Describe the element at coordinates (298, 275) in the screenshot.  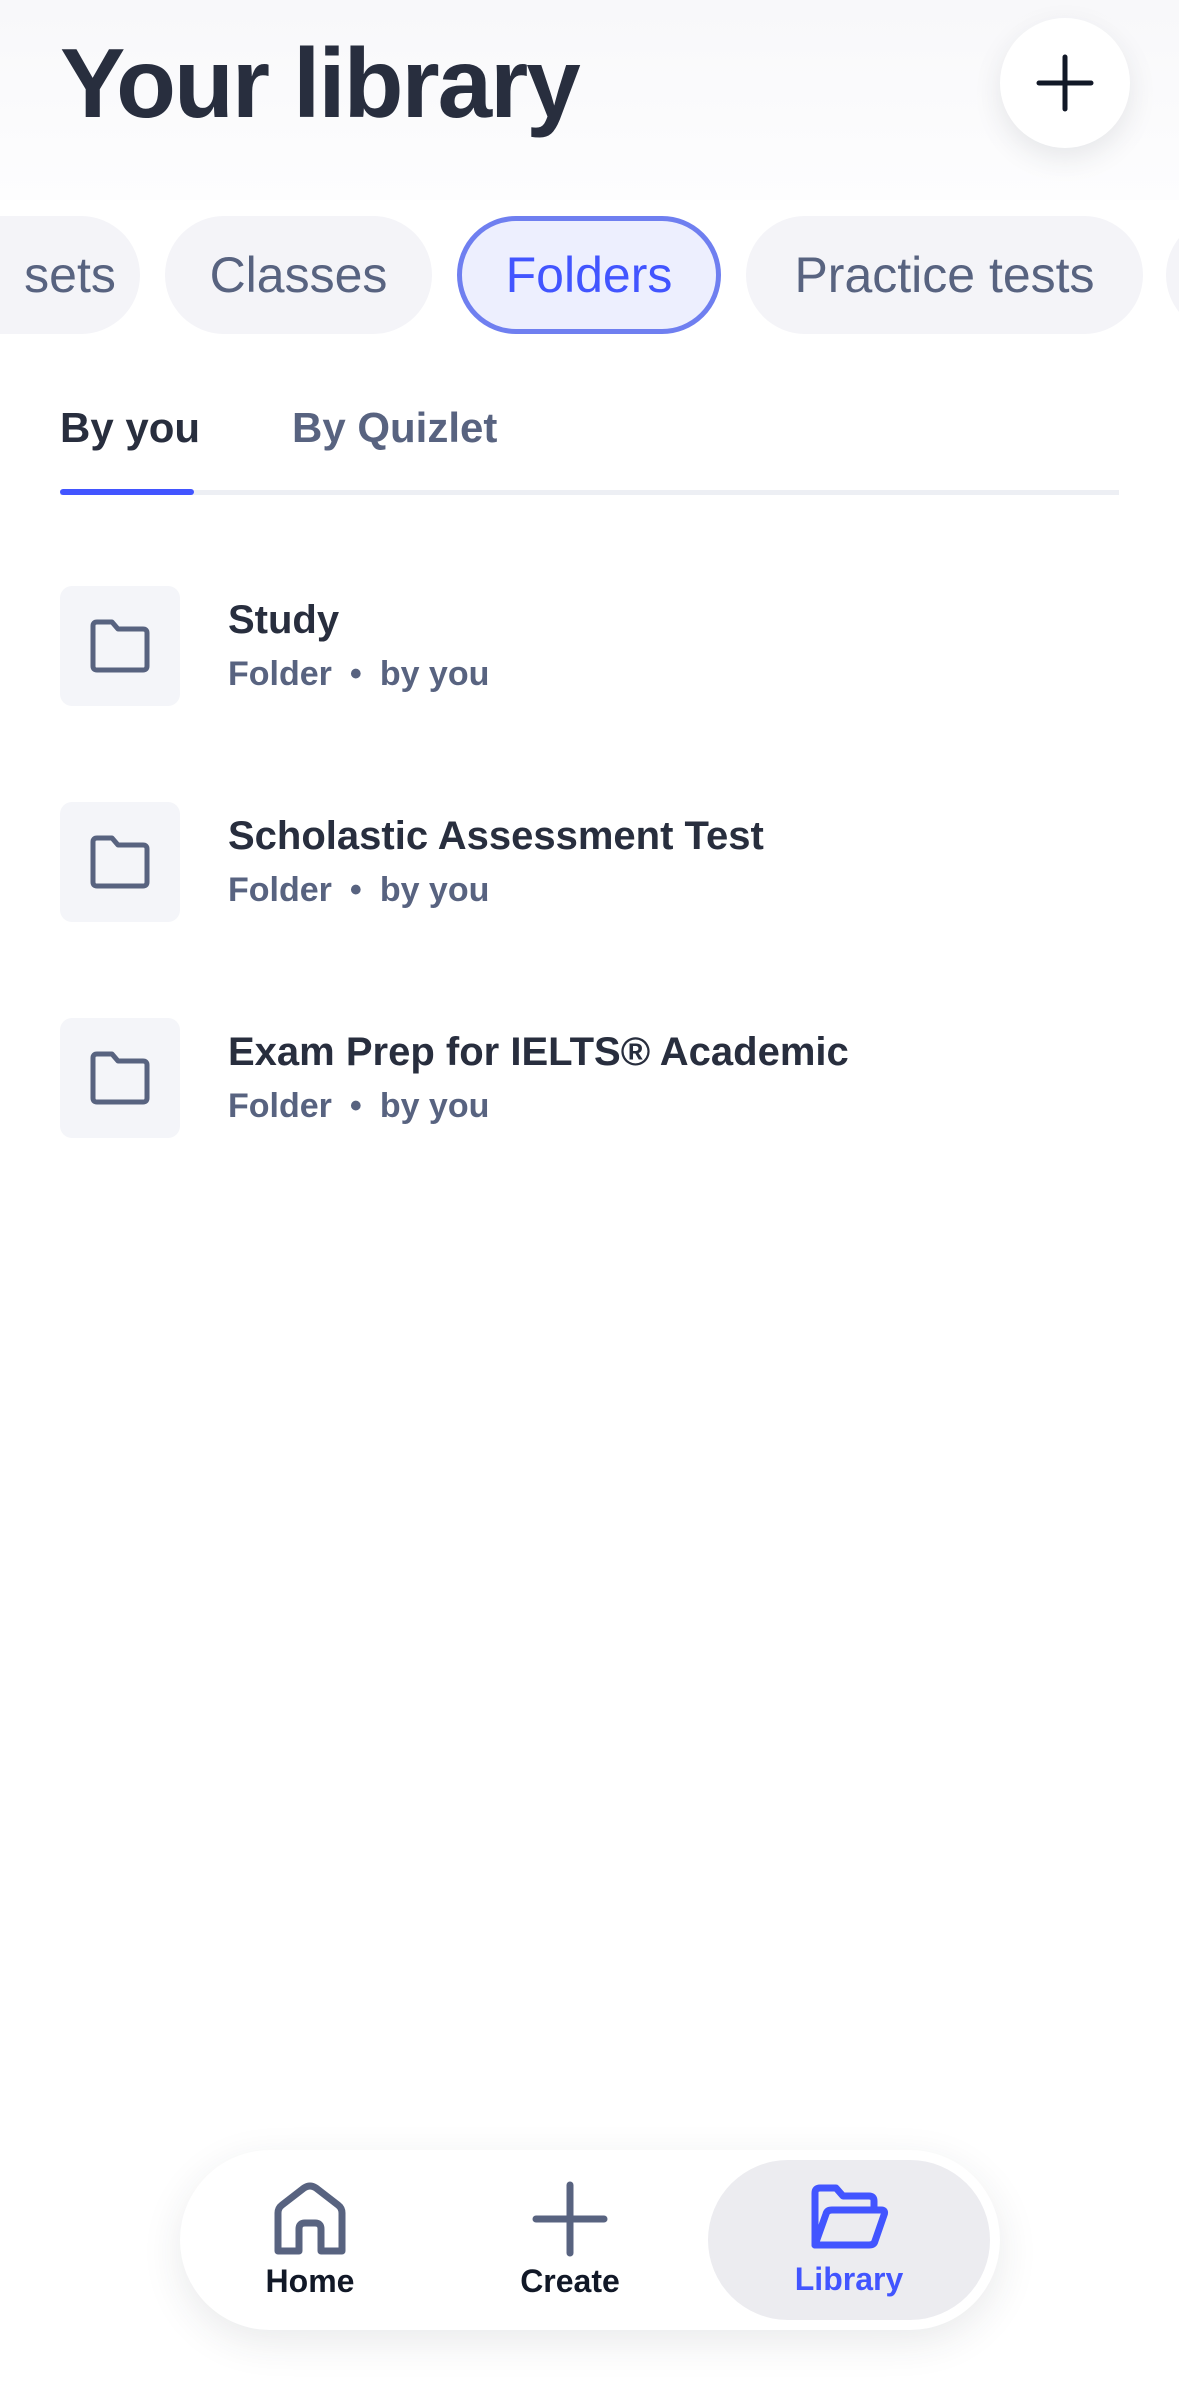
I see `chip-classes: Classes` at that location.